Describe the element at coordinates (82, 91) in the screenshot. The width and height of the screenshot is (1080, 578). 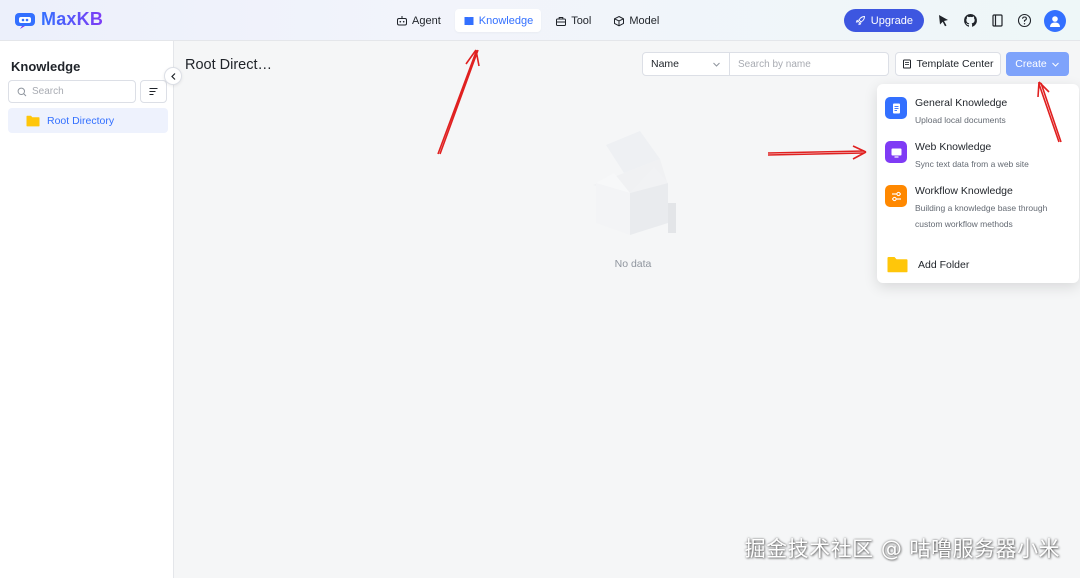
I see `sidebar-search-input` at that location.